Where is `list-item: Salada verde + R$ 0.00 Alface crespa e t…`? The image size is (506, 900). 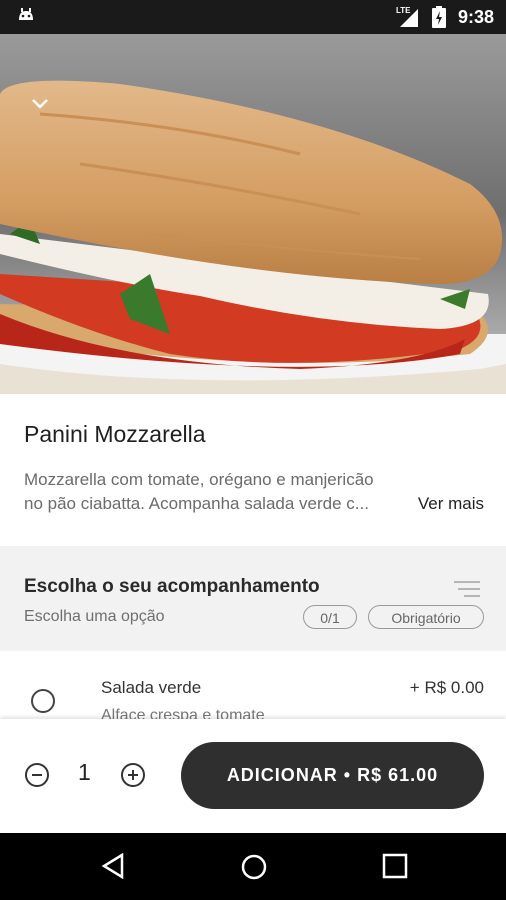
list-item: Salada verde + R$ 0.00 Alface crespa e t… is located at coordinates (253, 685).